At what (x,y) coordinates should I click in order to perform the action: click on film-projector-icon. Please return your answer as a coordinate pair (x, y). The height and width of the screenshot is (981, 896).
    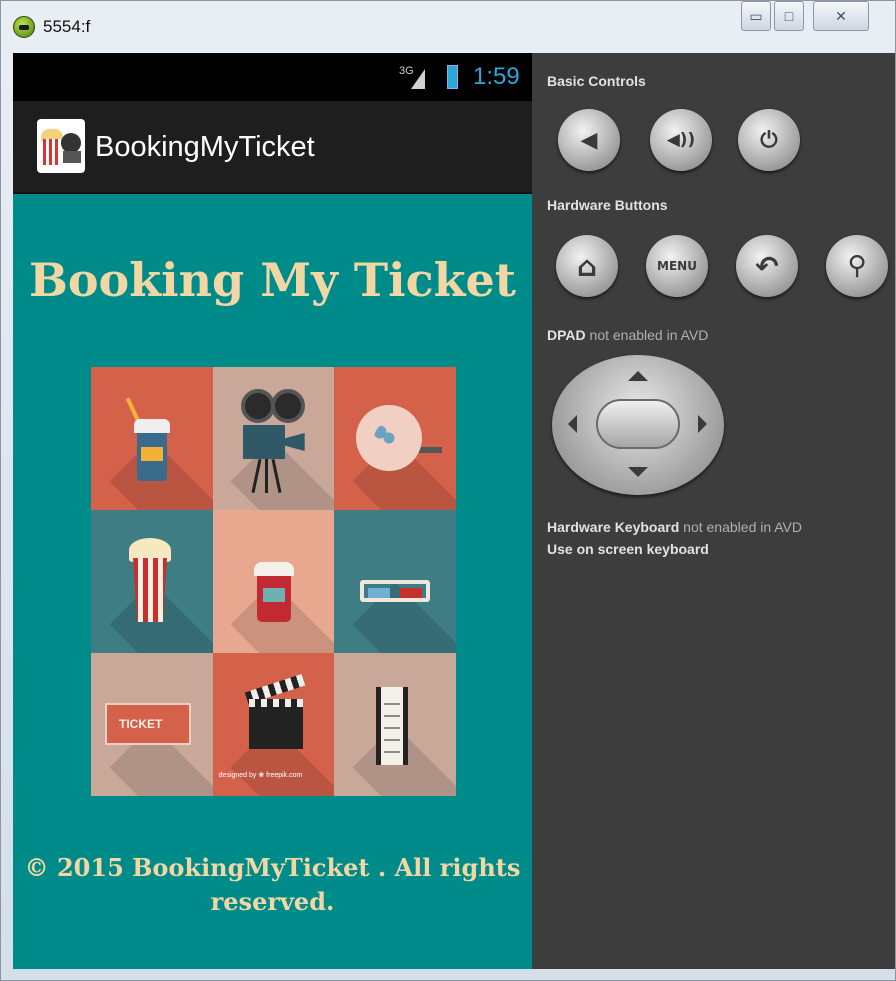
    Looking at the image, I should click on (273, 438).